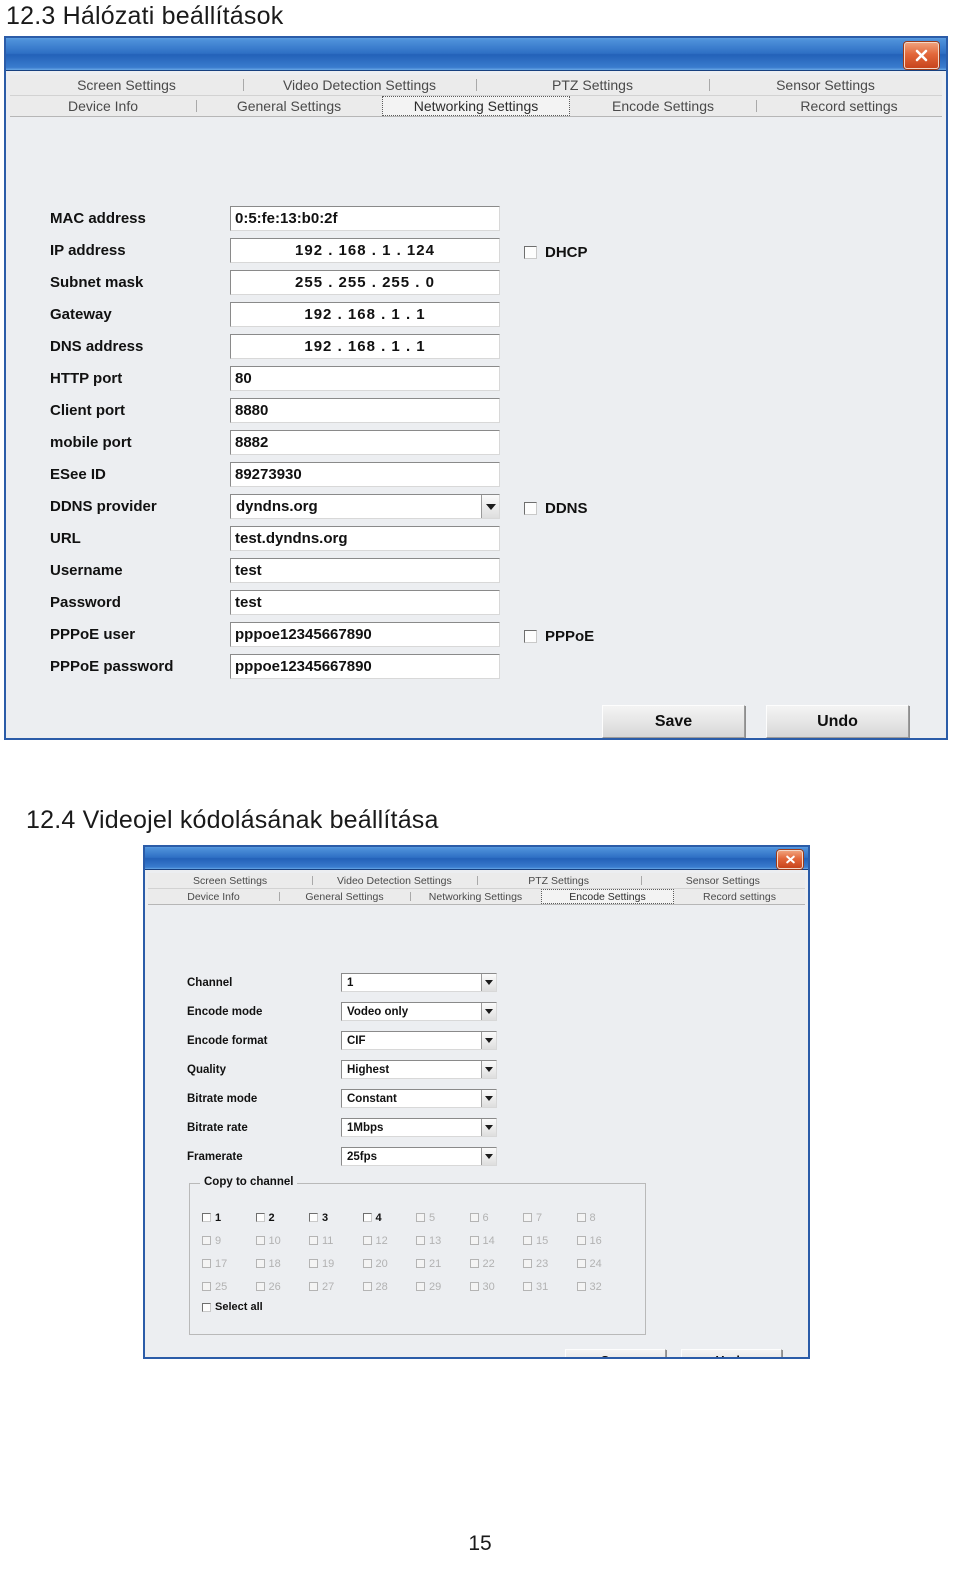 The image size is (960, 1574). Describe the element at coordinates (277, 506) in the screenshot. I see `ddns-provider-value: dyndns.org` at that location.